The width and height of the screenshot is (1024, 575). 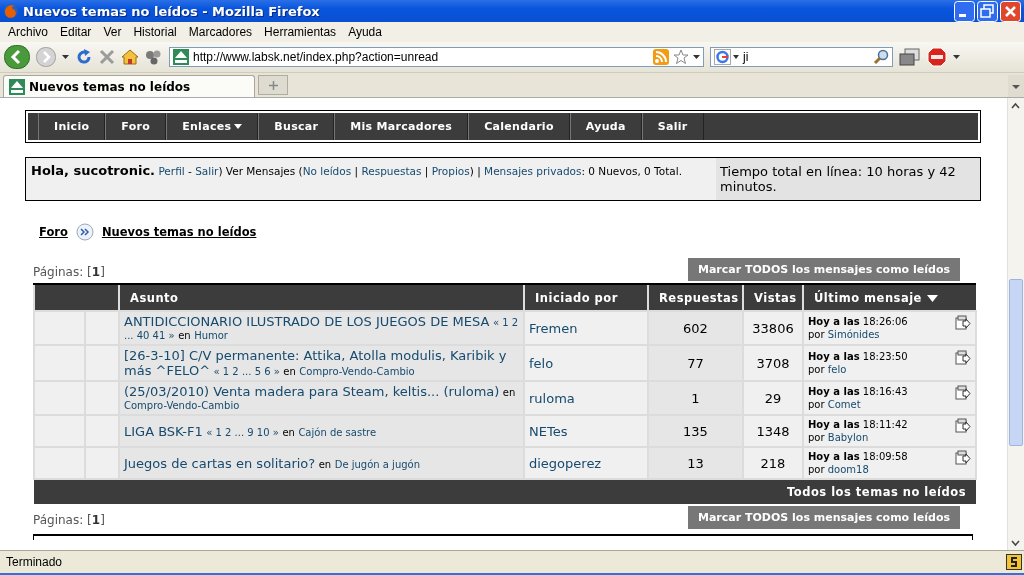 I want to click on windows-icon, so click(x=910, y=57).